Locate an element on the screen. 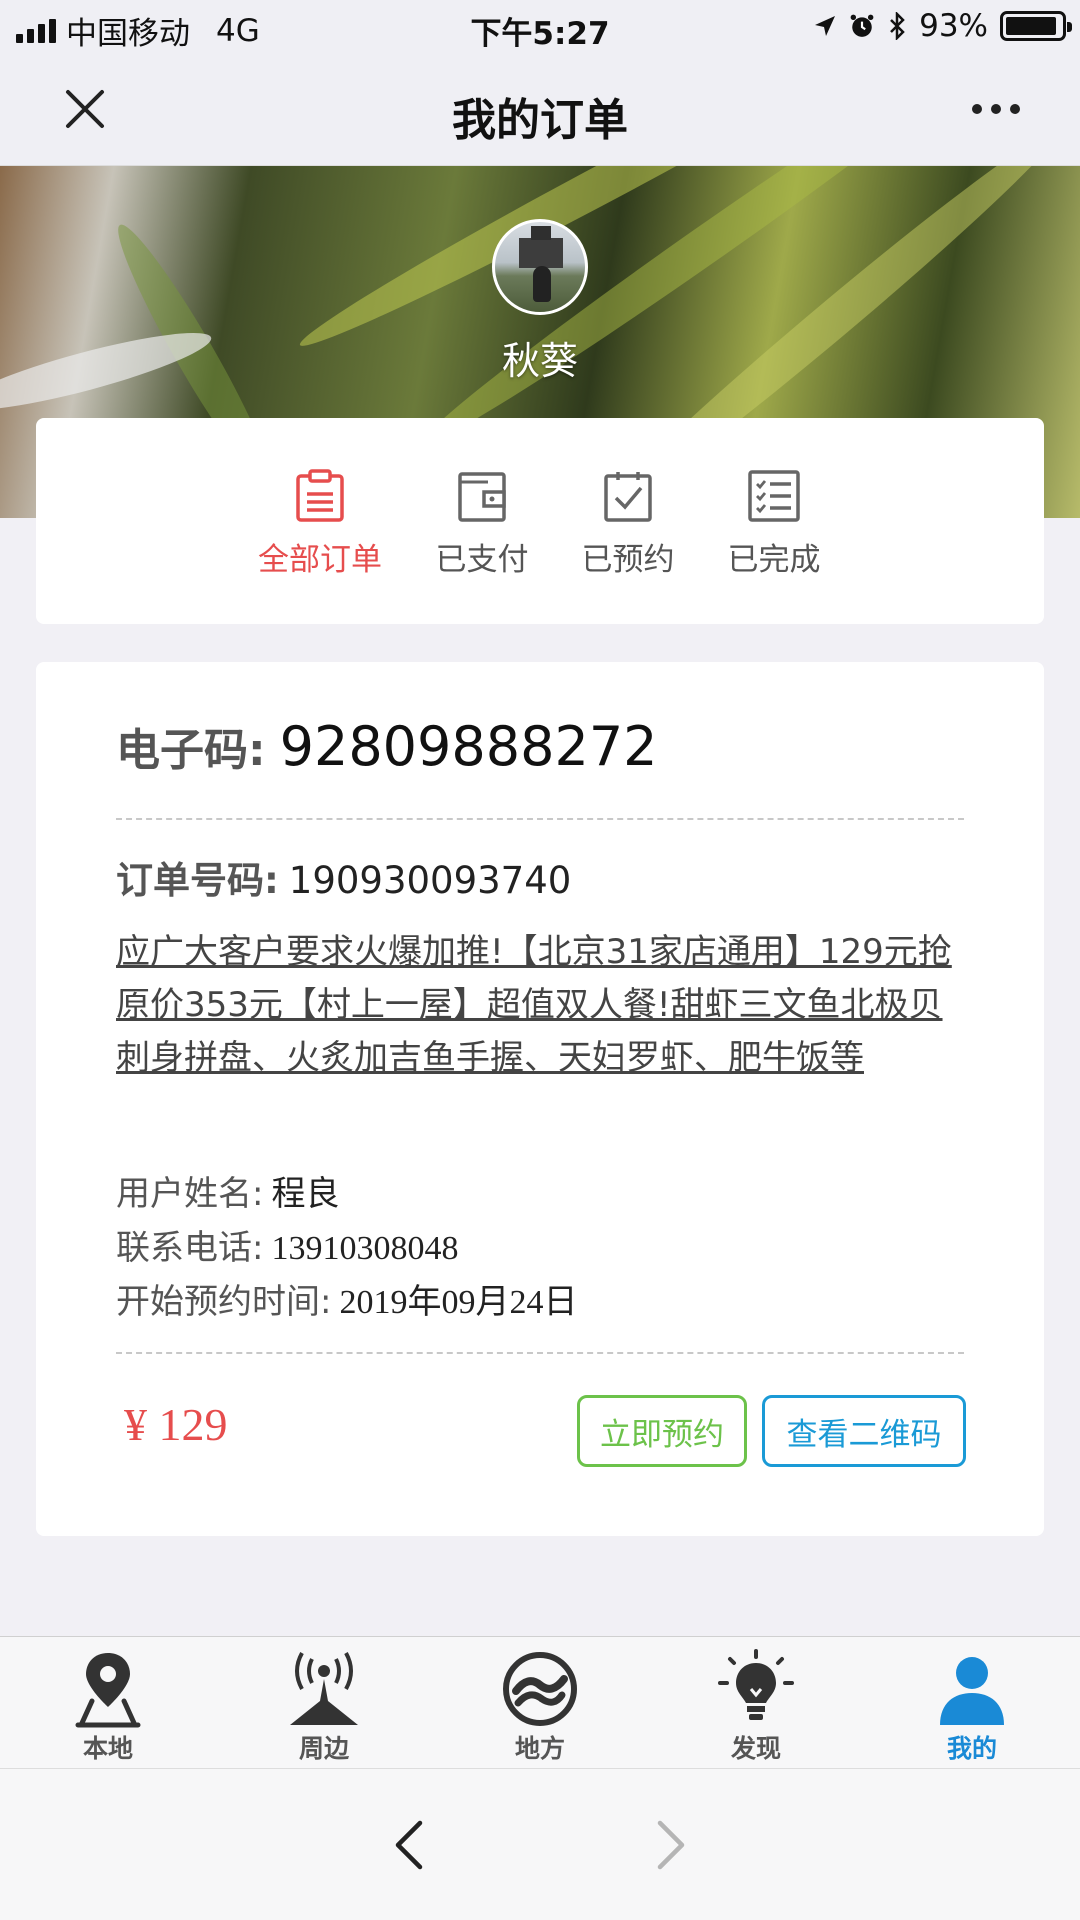  location-arrow-icon is located at coordinates (825, 26).